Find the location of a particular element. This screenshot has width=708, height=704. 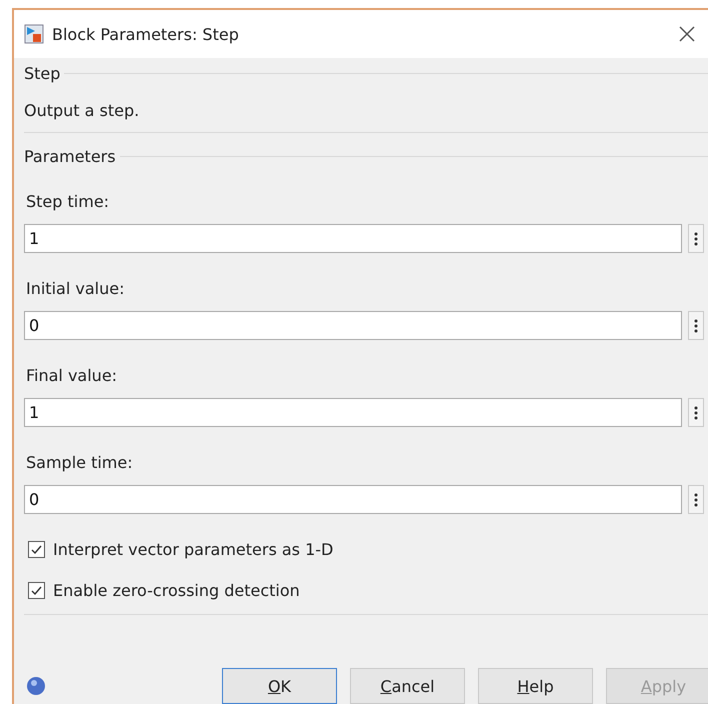

field-label: Step time: is located at coordinates (68, 201).